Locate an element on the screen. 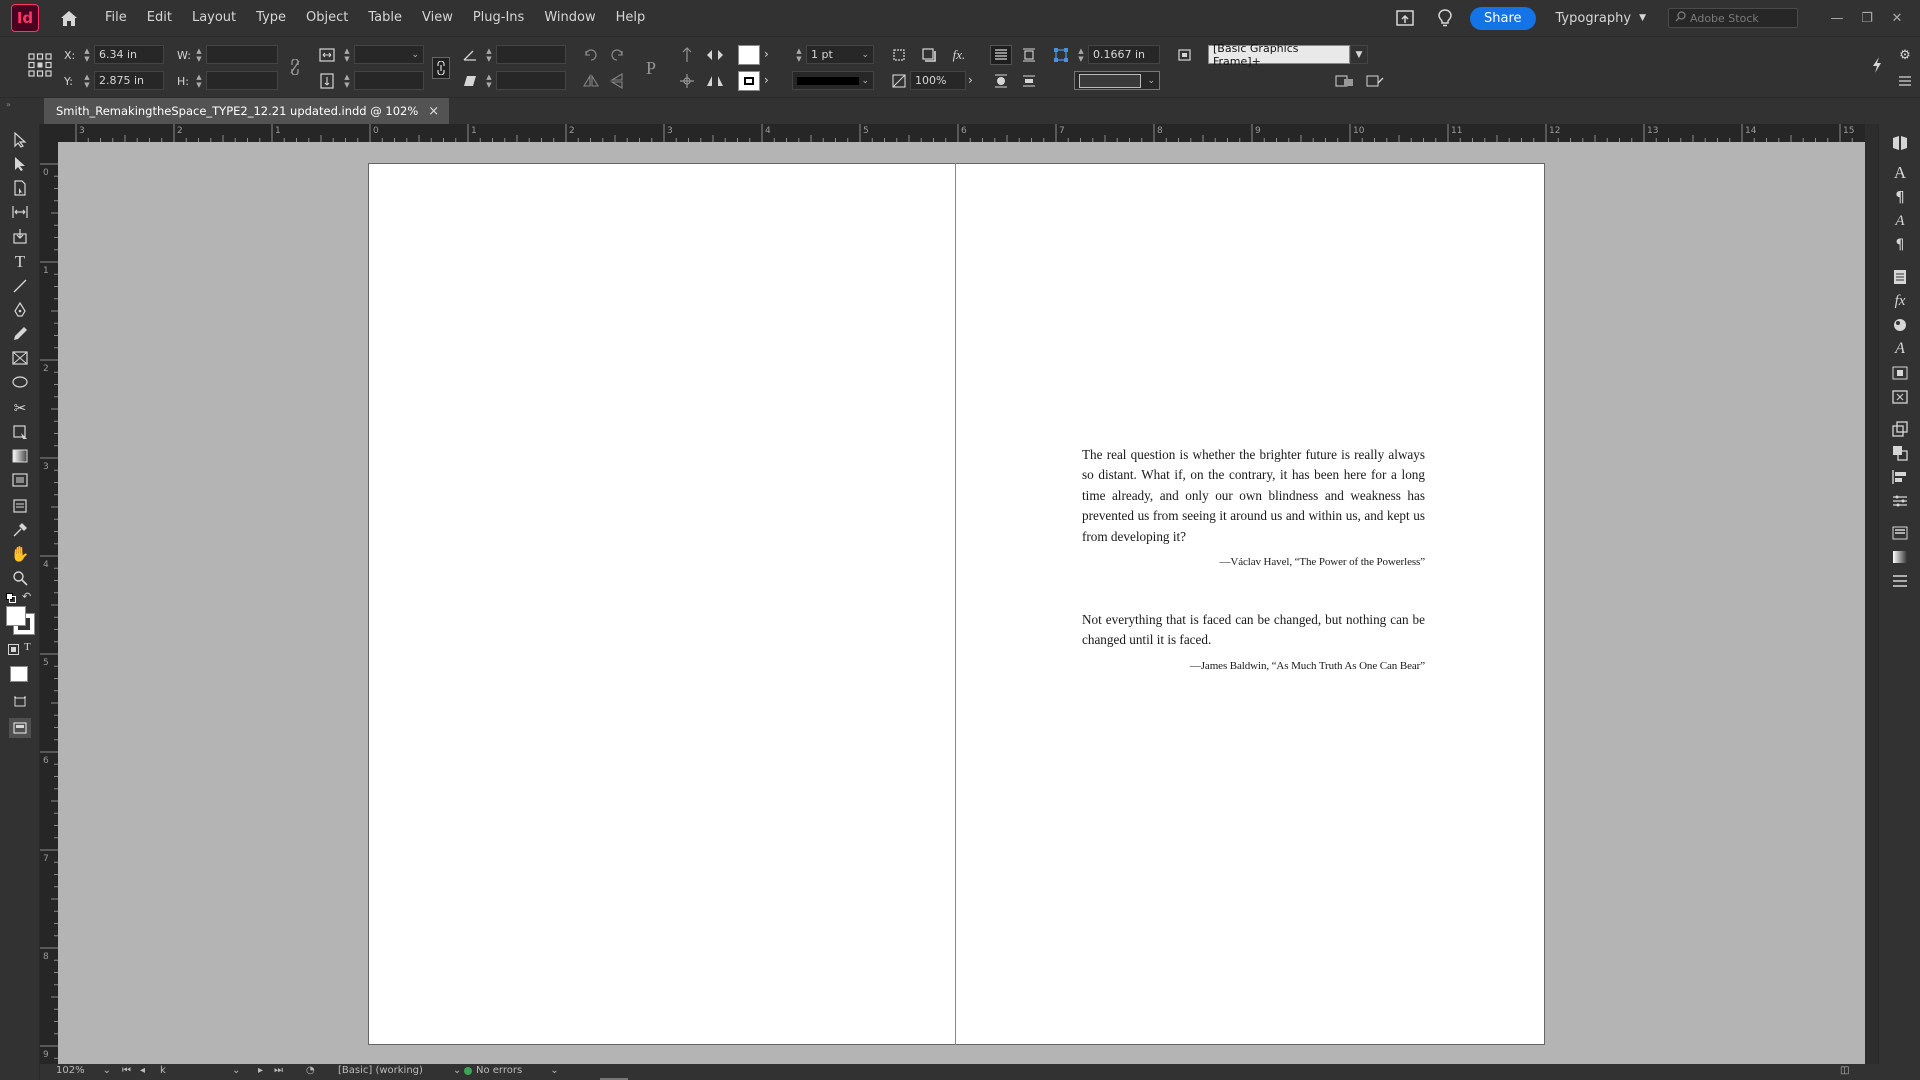 This screenshot has width=1920, height=1080. fill-menu-arrow-icon: › is located at coordinates (766, 54).